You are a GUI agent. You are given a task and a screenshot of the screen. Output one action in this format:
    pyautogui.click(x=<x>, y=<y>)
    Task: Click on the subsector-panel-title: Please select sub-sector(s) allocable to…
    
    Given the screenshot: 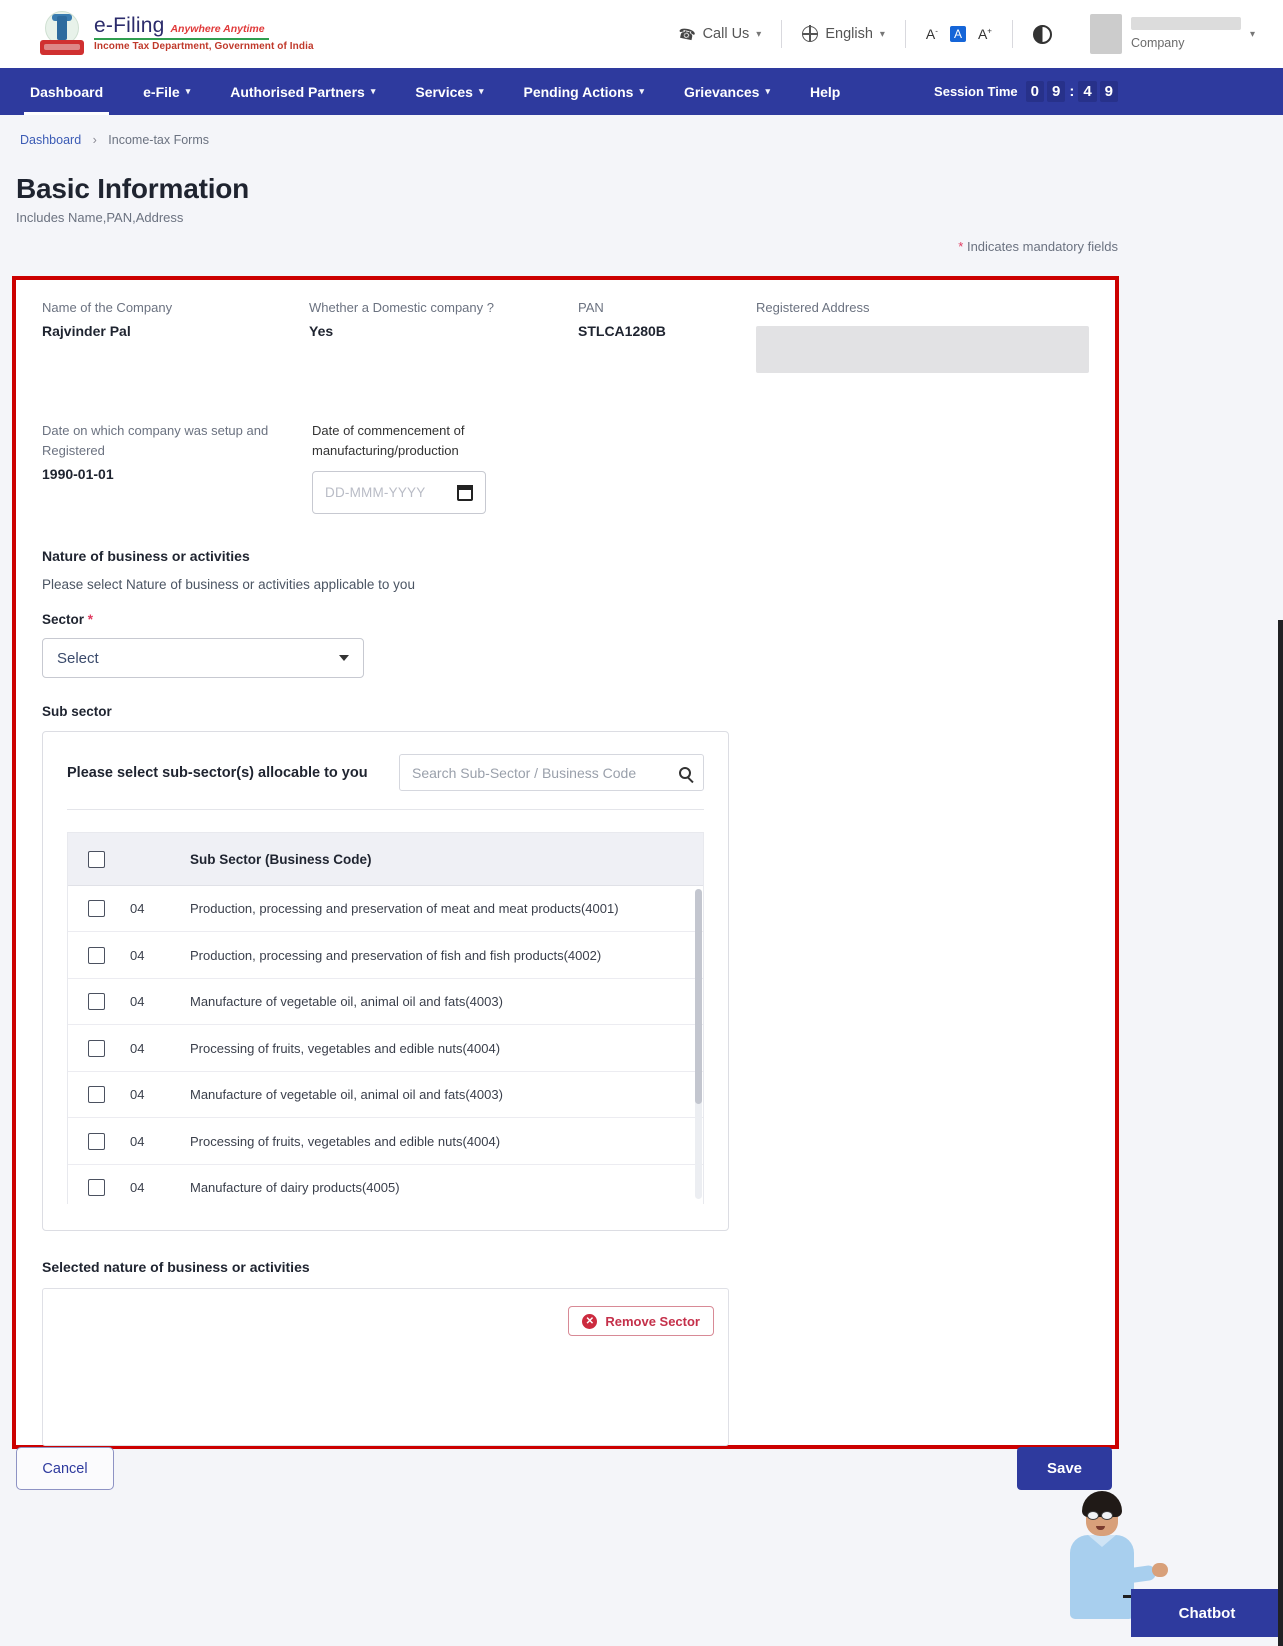 What is the action you would take?
    pyautogui.click(x=217, y=772)
    